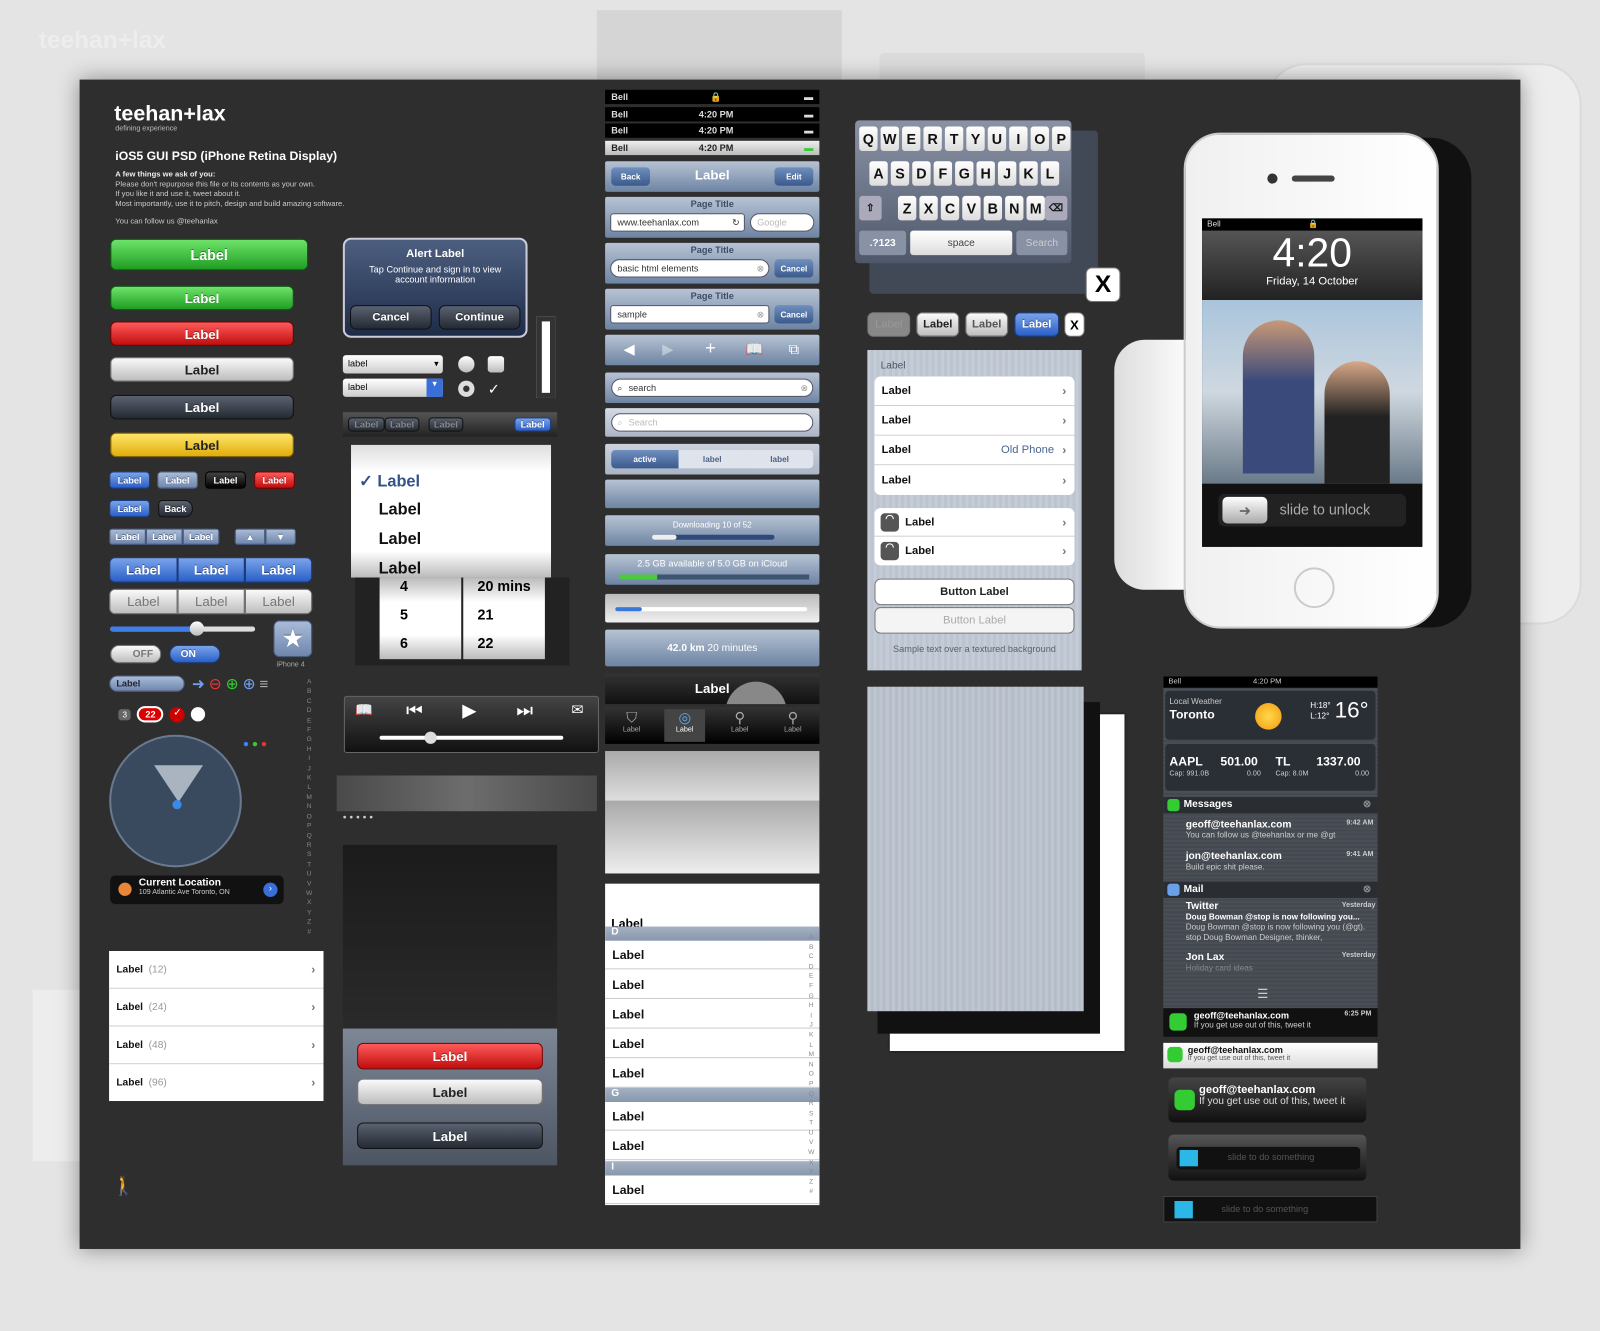  What do you see at coordinates (496, 389) in the screenshot?
I see `checkbox-checked: ✓` at bounding box center [496, 389].